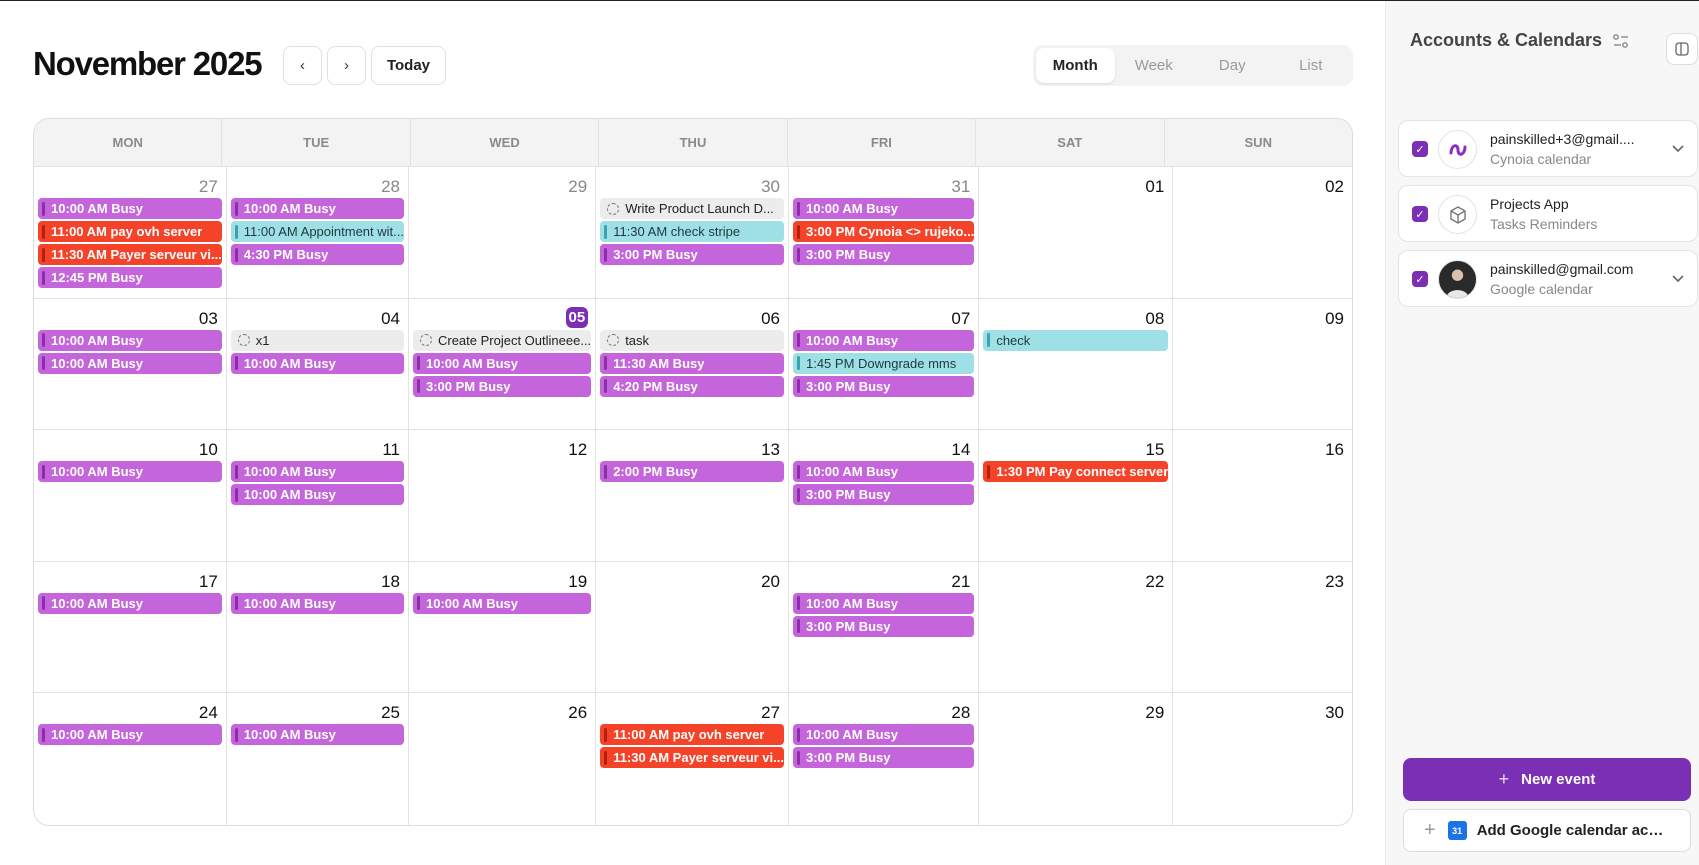 Image resolution: width=1699 pixels, height=865 pixels. Describe the element at coordinates (692, 627) in the screenshot. I see `day-cell: 20` at that location.